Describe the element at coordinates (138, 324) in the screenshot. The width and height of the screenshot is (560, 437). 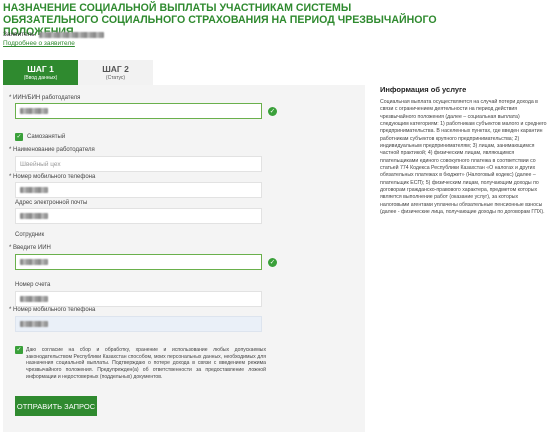
I see `phone-input` at that location.